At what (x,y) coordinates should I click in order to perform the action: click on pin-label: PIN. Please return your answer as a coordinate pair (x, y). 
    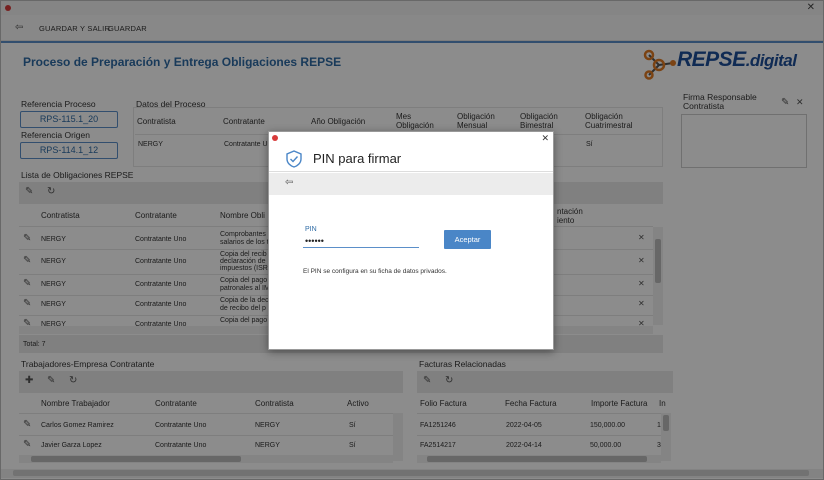
    Looking at the image, I should click on (311, 229).